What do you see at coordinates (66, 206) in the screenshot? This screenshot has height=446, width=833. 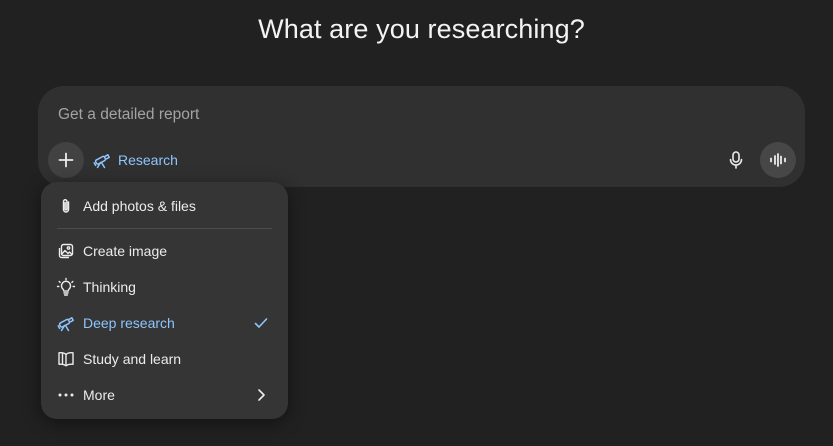 I see `paperclip-icon` at bounding box center [66, 206].